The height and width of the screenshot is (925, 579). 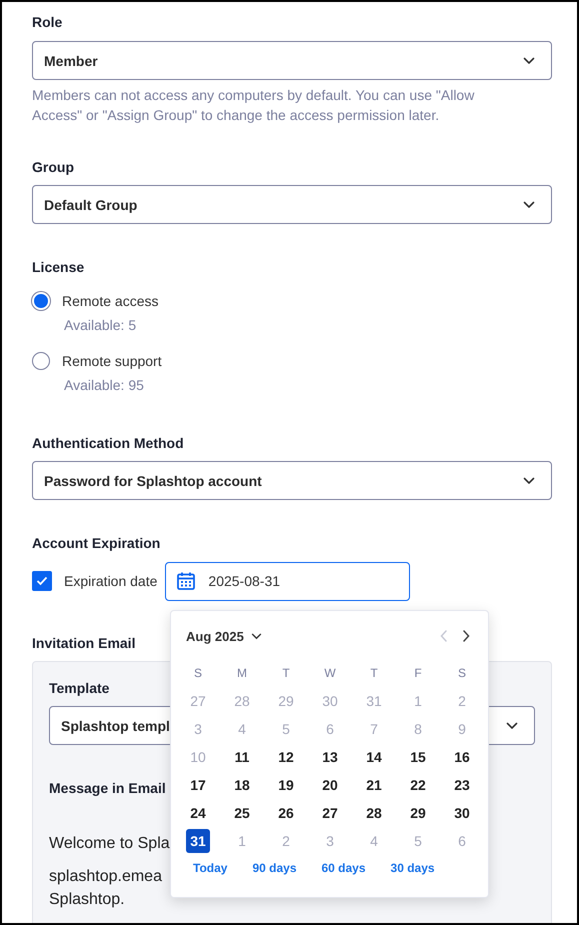 What do you see at coordinates (108, 443) in the screenshot?
I see `field-label: Authentication Method` at bounding box center [108, 443].